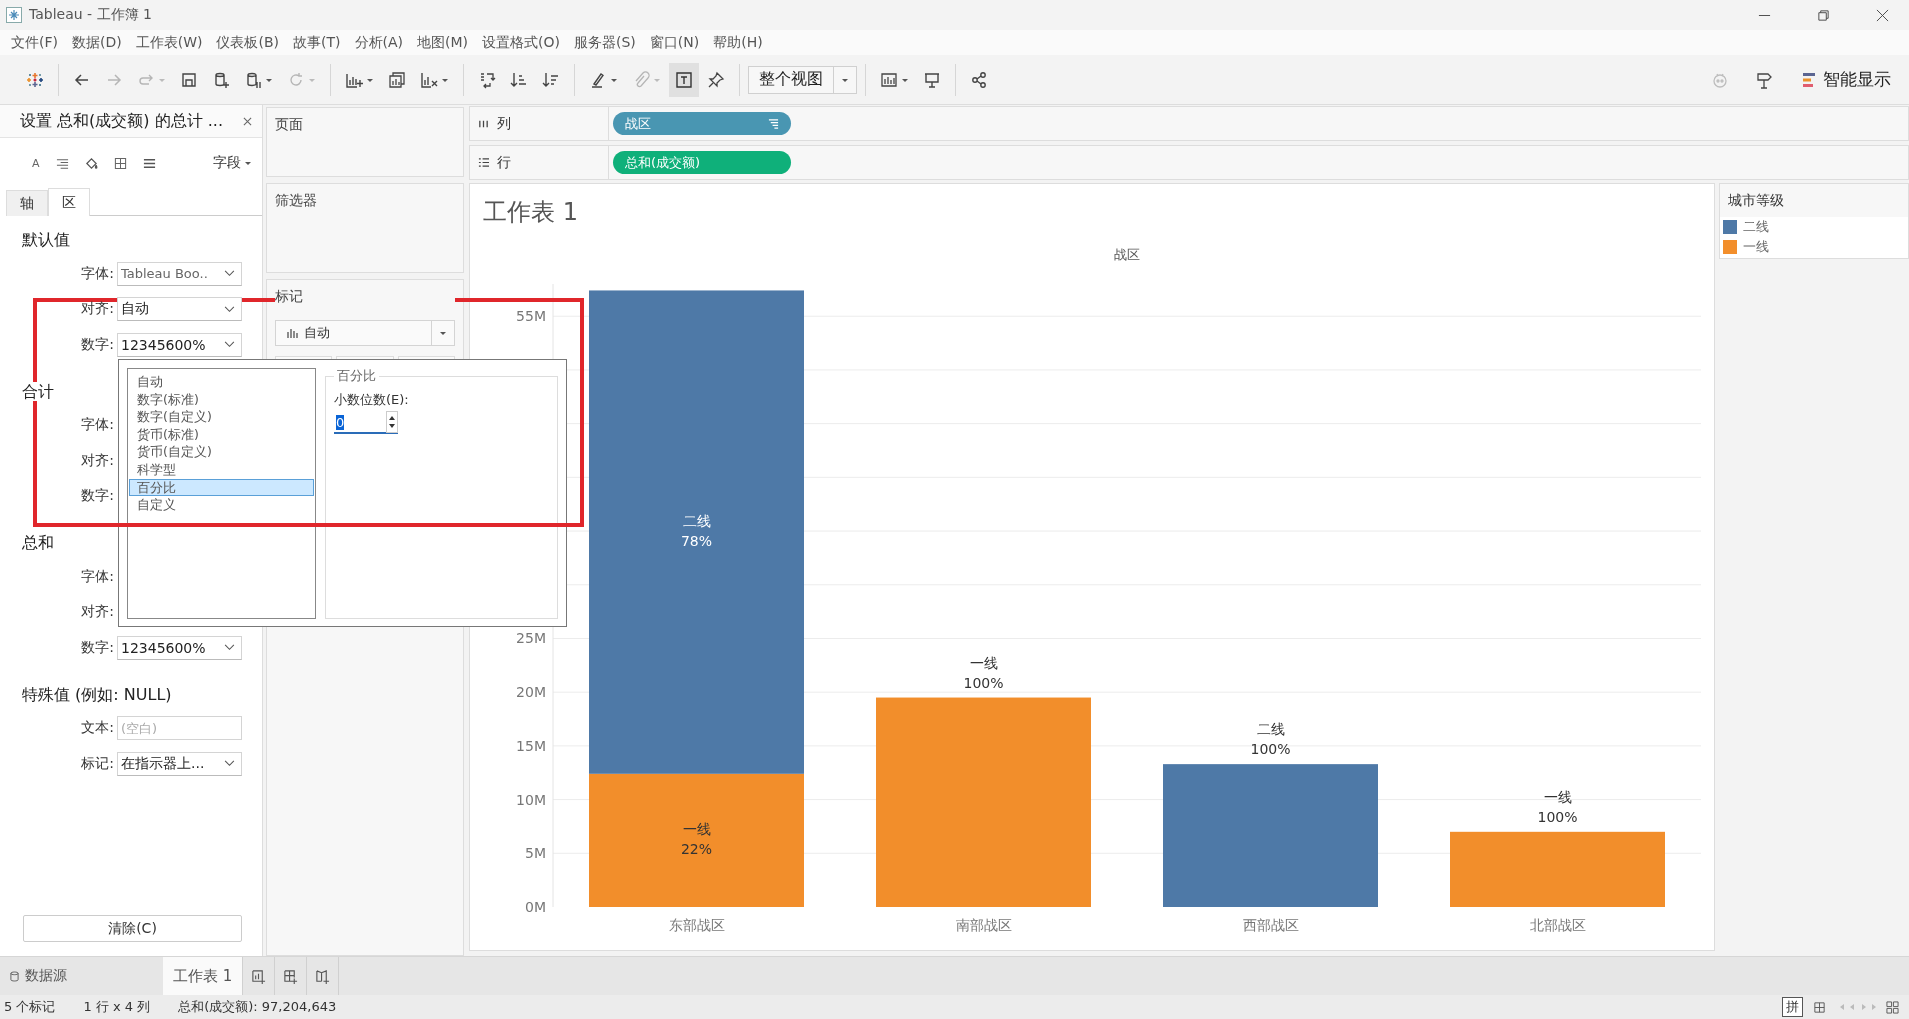  What do you see at coordinates (221, 469) in the screenshot?
I see `list-item: 科学型` at bounding box center [221, 469].